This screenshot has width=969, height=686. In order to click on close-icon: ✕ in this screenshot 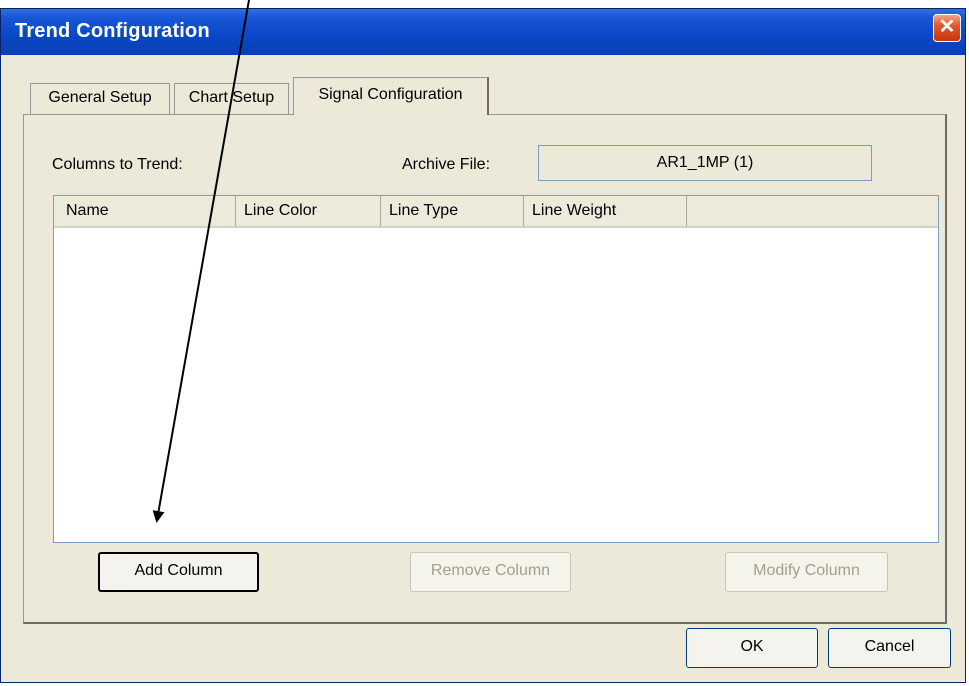, I will do `click(947, 28)`.